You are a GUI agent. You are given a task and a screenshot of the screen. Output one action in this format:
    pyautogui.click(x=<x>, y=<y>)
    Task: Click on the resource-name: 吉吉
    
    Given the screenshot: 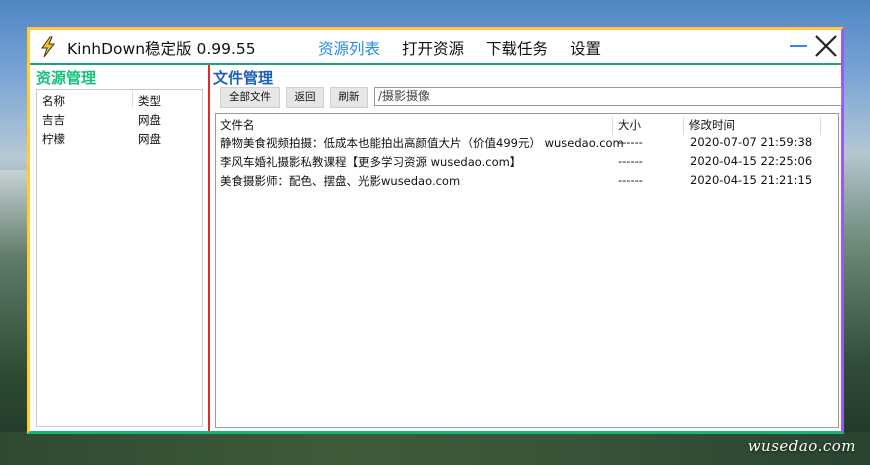 What is the action you would take?
    pyautogui.click(x=53, y=120)
    